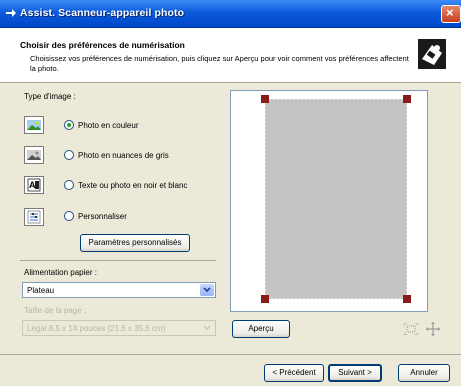 The image size is (461, 386). Describe the element at coordinates (34, 217) in the screenshot. I see `custom-settings-icon` at that location.